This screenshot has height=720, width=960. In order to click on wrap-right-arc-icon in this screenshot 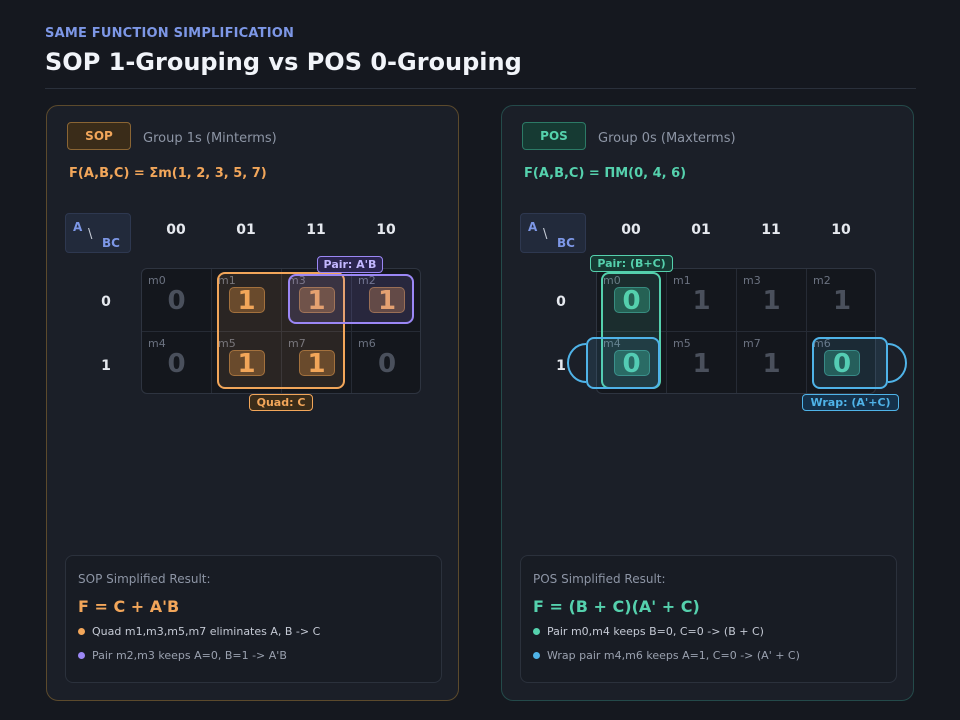, I will do `click(897, 363)`.